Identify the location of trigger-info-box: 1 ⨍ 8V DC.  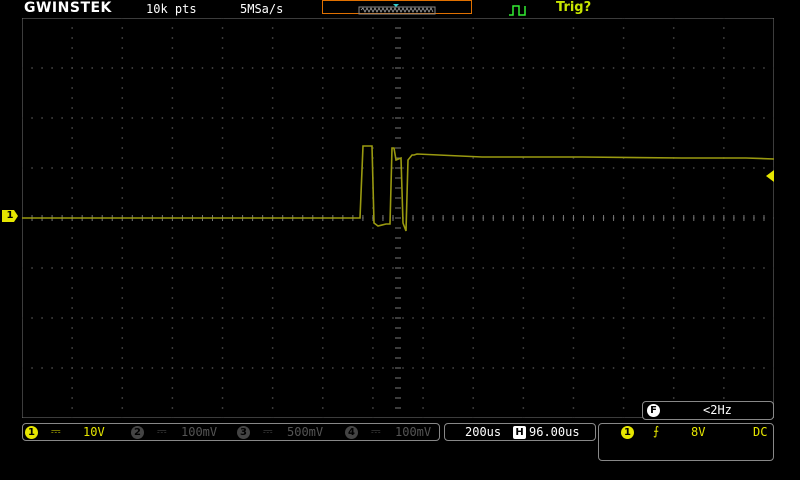
(686, 442).